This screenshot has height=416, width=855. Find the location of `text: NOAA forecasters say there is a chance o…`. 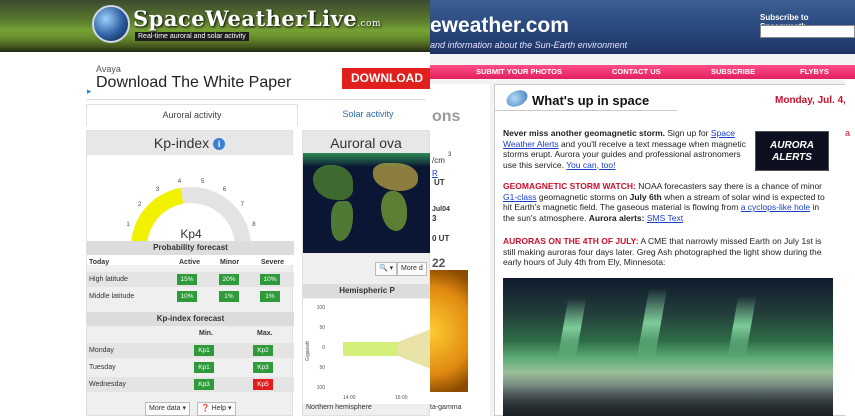

text: NOAA forecasters say there is a chance o… is located at coordinates (728, 186).